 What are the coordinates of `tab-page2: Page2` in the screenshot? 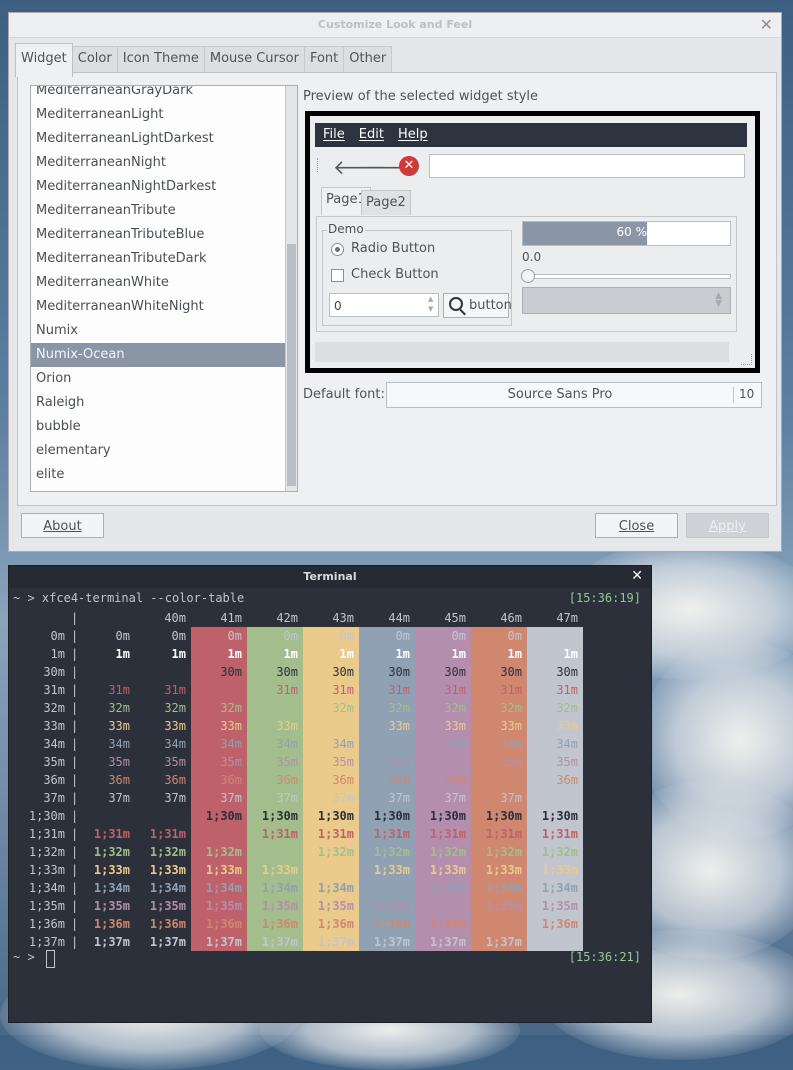 It's located at (386, 202).